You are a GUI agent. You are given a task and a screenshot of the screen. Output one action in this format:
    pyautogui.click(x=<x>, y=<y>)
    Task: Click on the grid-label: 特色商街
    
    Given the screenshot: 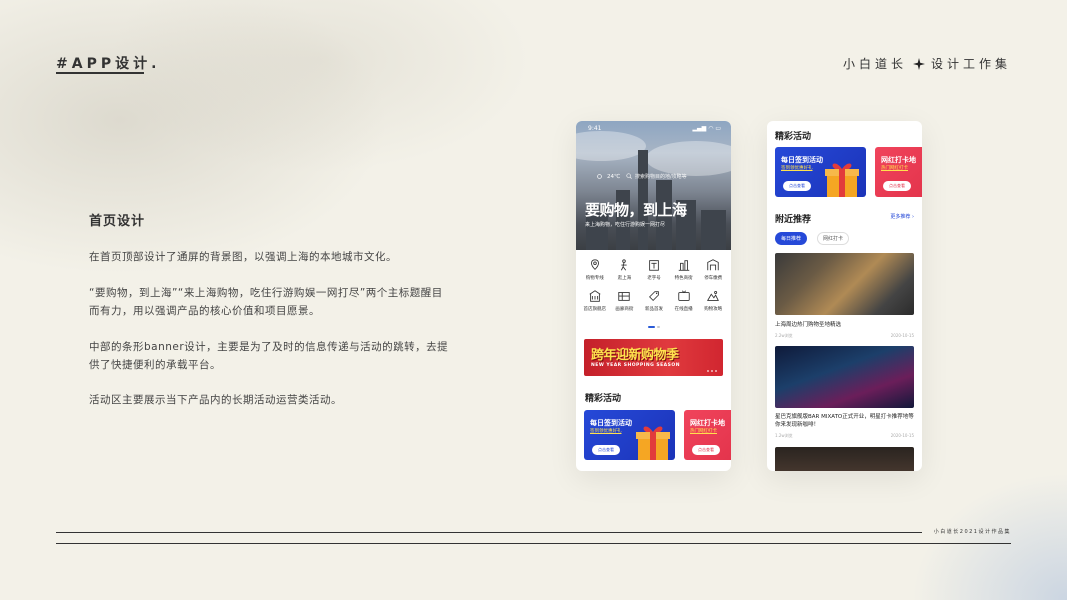 What is the action you would take?
    pyautogui.click(x=683, y=278)
    